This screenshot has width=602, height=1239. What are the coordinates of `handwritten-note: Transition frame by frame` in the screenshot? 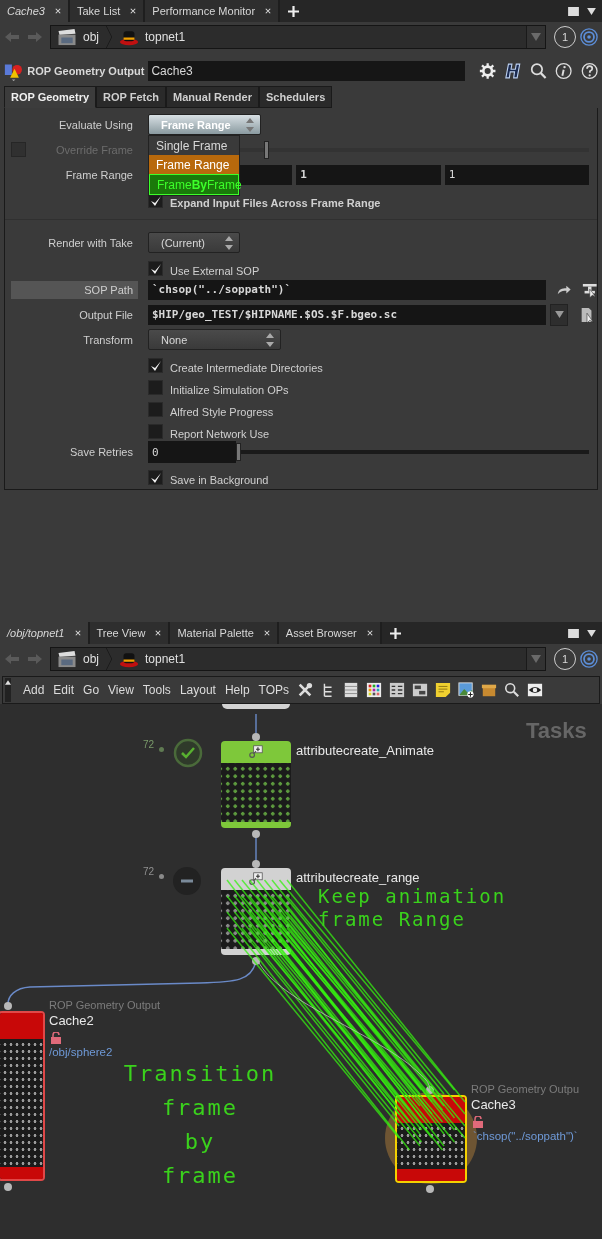 It's located at (200, 1125).